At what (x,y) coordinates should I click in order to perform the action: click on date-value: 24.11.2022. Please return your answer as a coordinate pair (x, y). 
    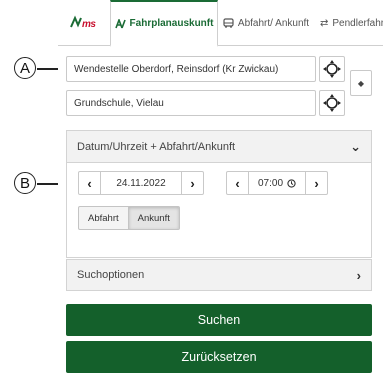
    Looking at the image, I should click on (141, 183).